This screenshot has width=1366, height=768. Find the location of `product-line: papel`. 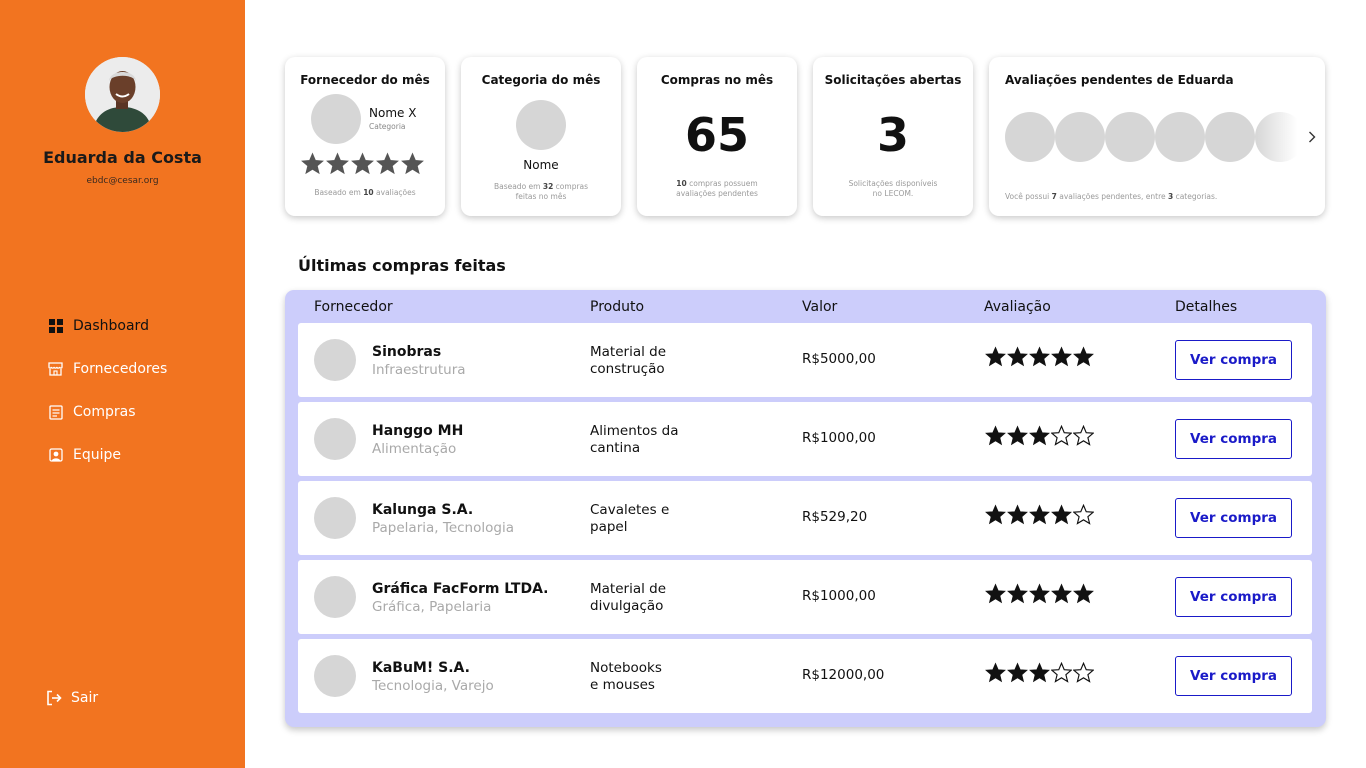

product-line: papel is located at coordinates (609, 527).